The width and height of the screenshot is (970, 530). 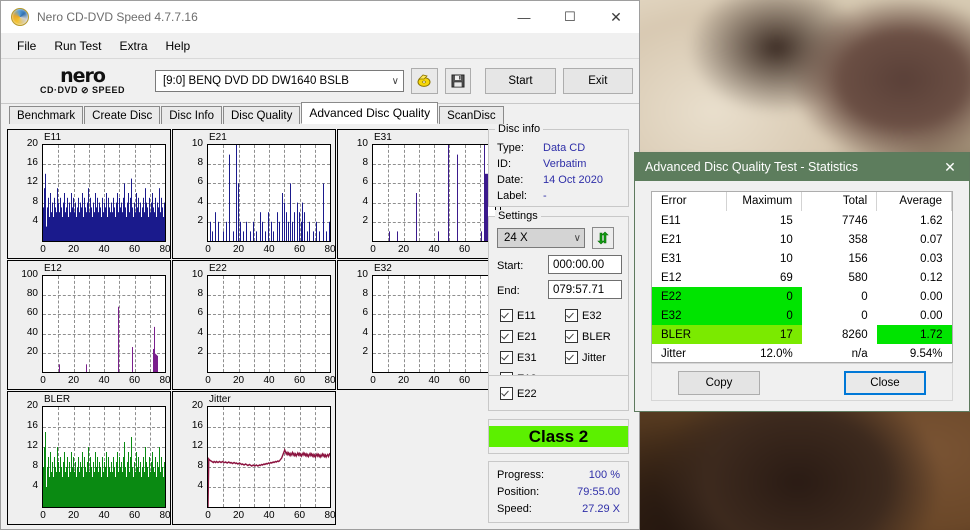 I want to click on end-time-input: 079:57.71, so click(x=585, y=289).